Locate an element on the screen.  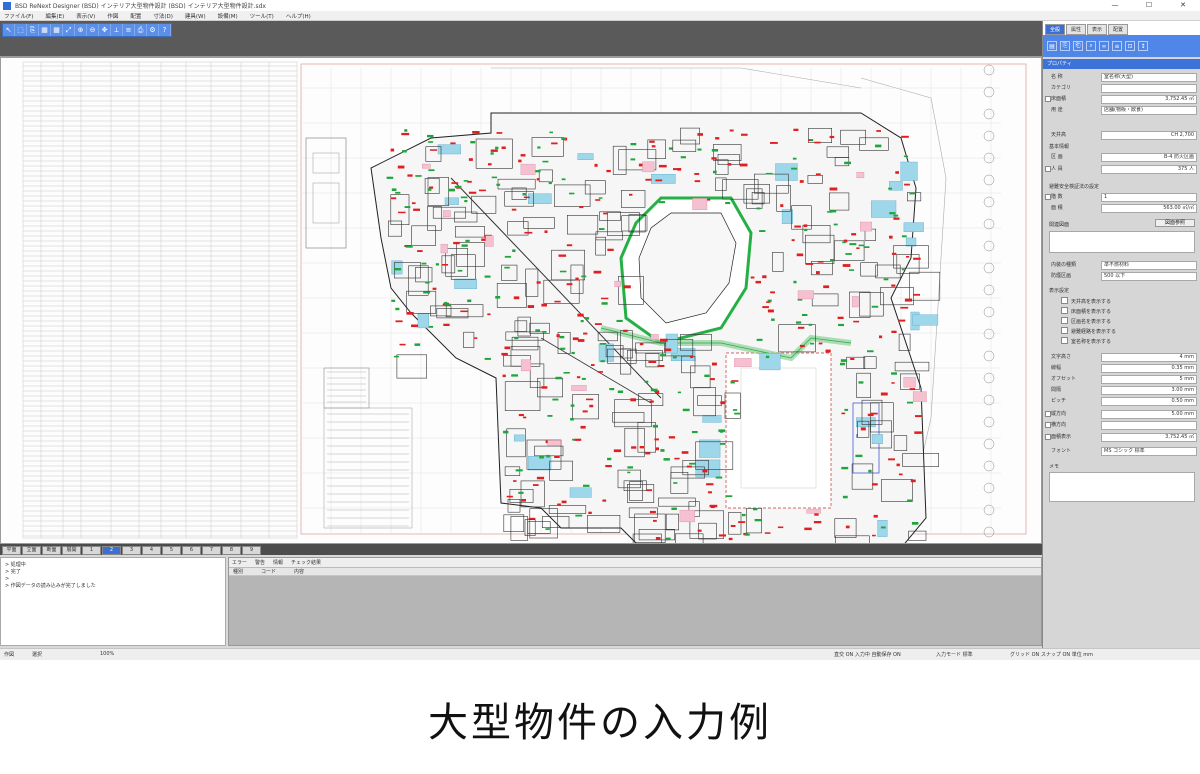
pan-icon: ✥ is located at coordinates (105, 30).